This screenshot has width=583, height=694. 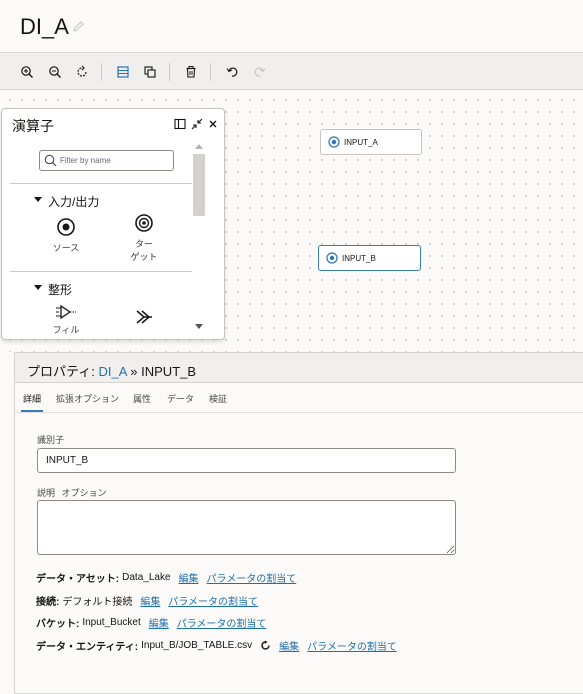 I want to click on row-key: 接続:, so click(x=48, y=602).